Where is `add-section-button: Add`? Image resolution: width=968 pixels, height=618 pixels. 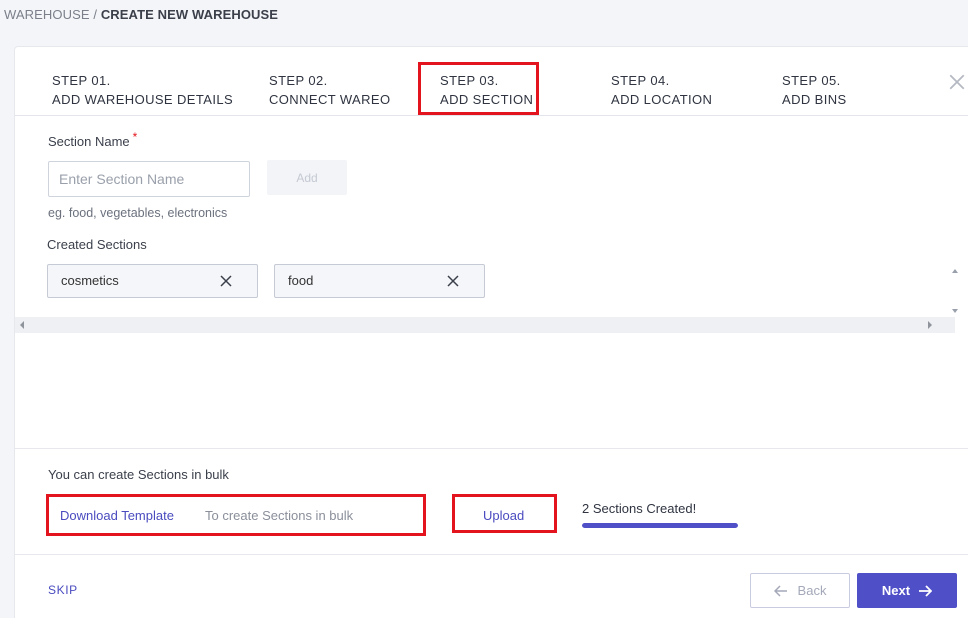
add-section-button: Add is located at coordinates (307, 177).